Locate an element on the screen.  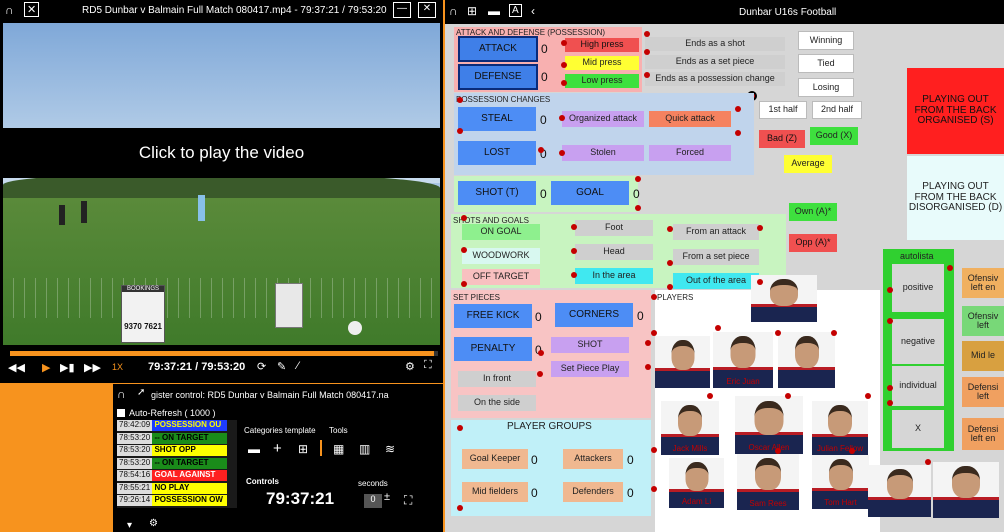
attackers-button: Attackers is located at coordinates (593, 459).